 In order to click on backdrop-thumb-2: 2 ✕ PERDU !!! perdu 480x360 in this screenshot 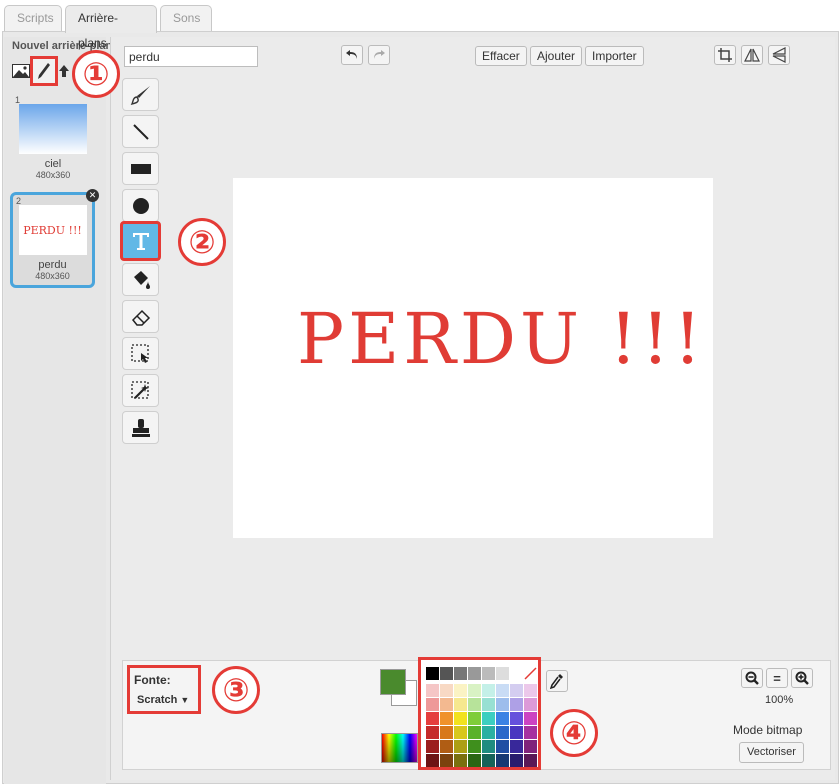, I will do `click(54, 238)`.